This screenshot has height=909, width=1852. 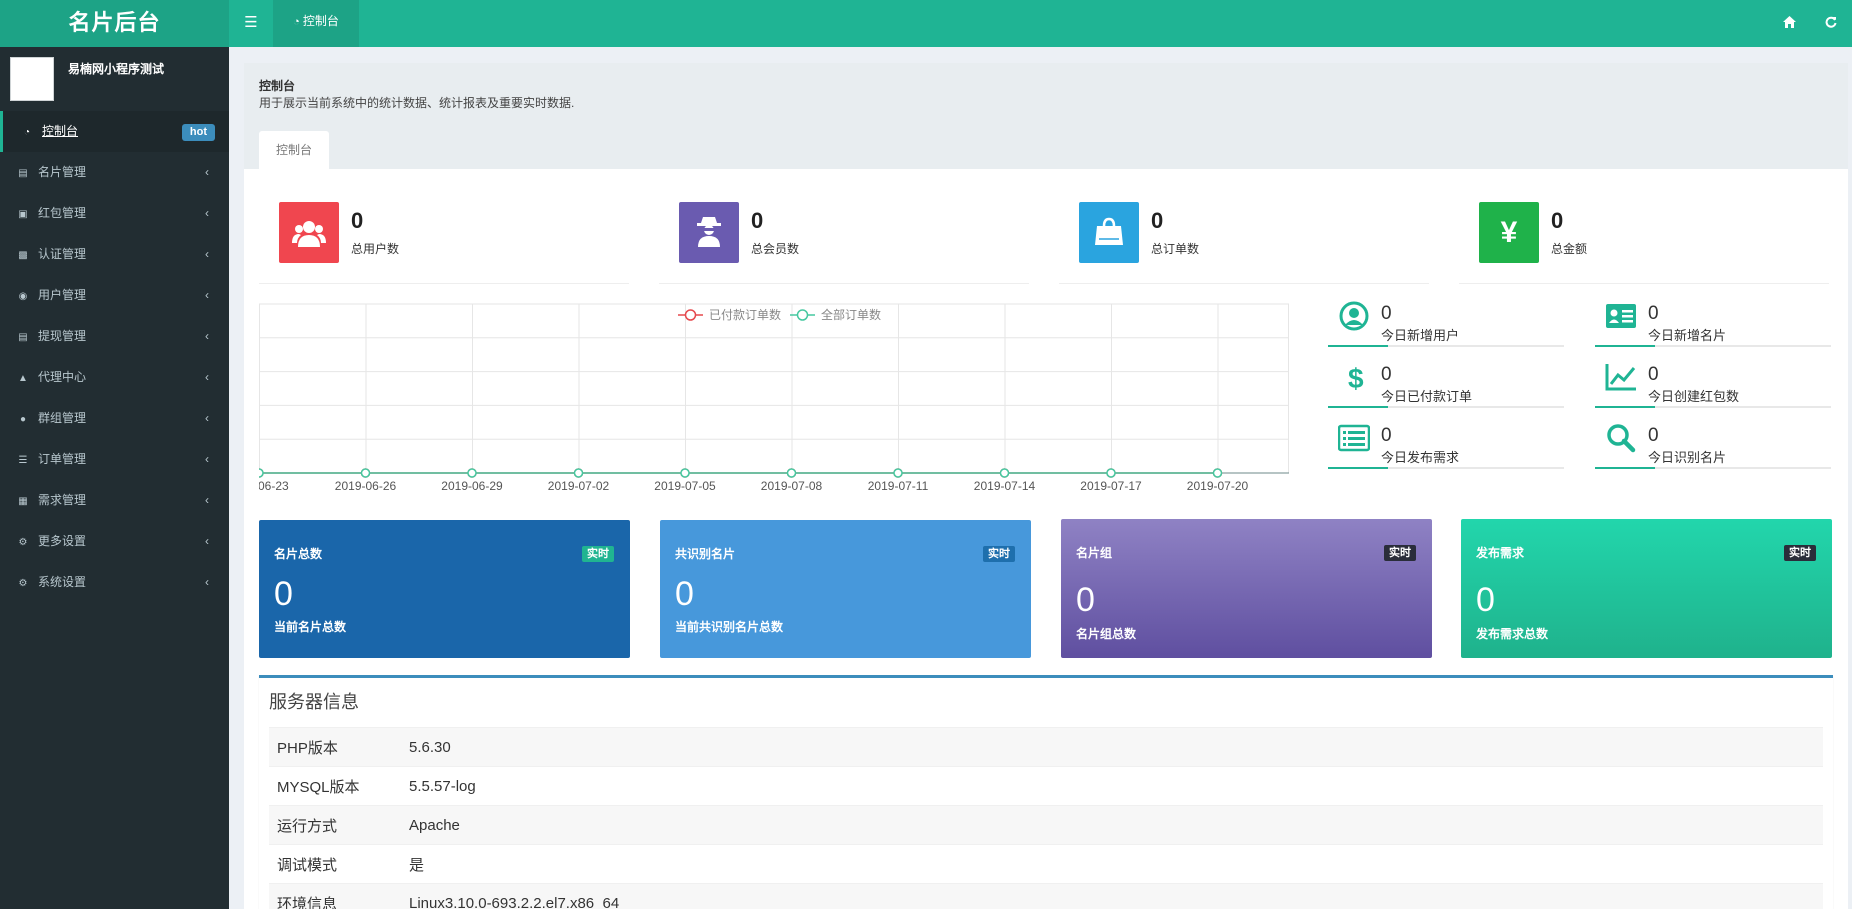 I want to click on server-key: 调试模式, so click(x=339, y=864).